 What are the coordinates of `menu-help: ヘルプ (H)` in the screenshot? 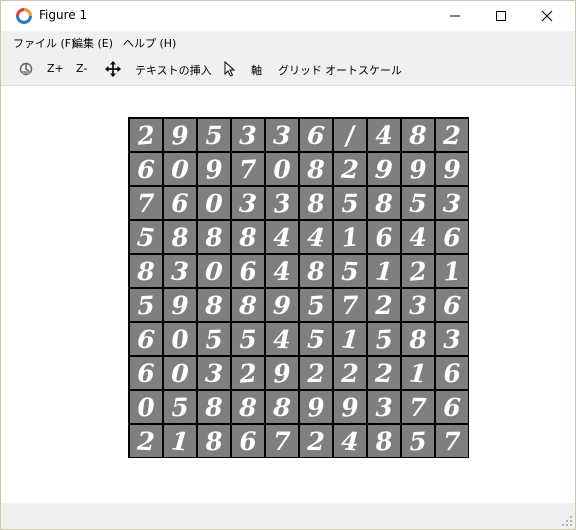 It's located at (149, 43).